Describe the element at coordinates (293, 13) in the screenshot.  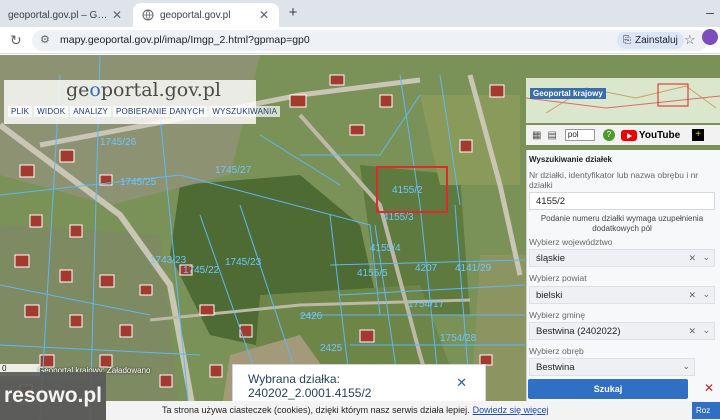
I see `new-tab-button: +` at that location.